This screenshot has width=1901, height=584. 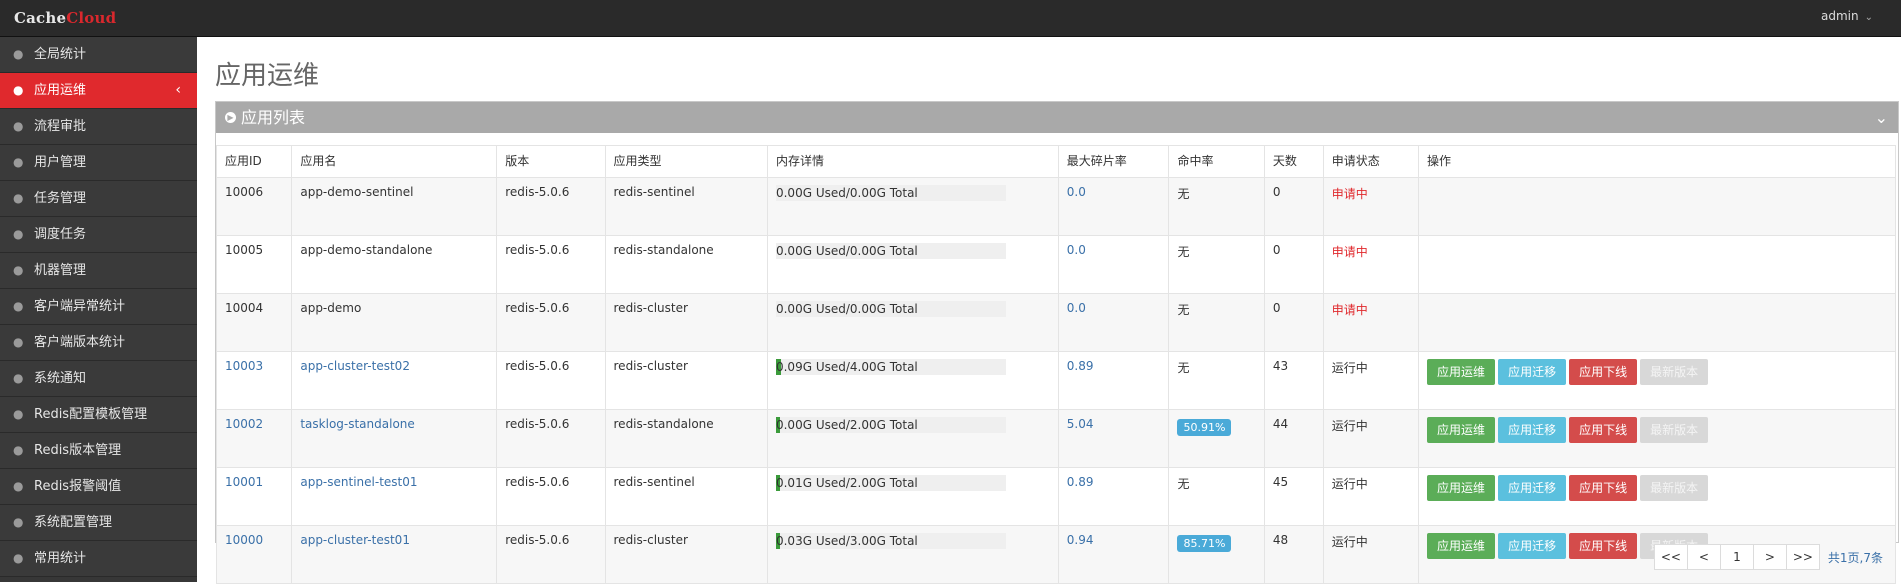 I want to click on days: 44, so click(x=1280, y=424).